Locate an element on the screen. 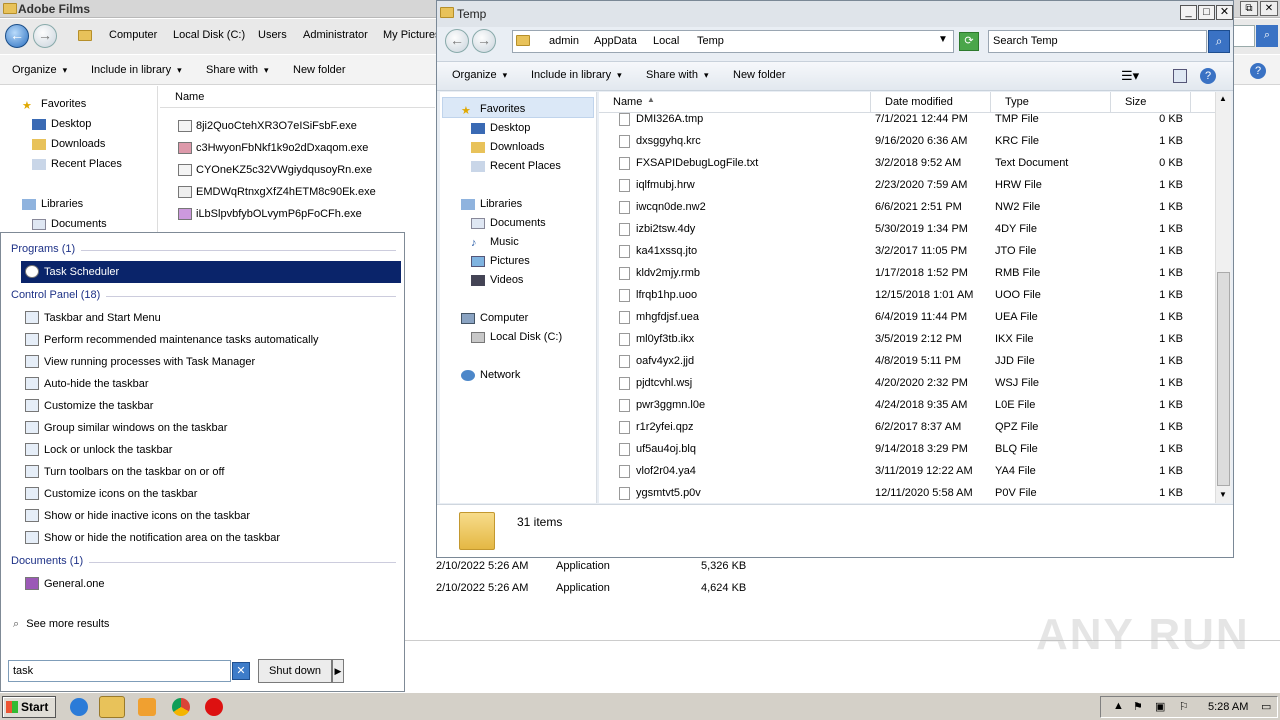  scrollbar-thumb is located at coordinates (1223, 379).